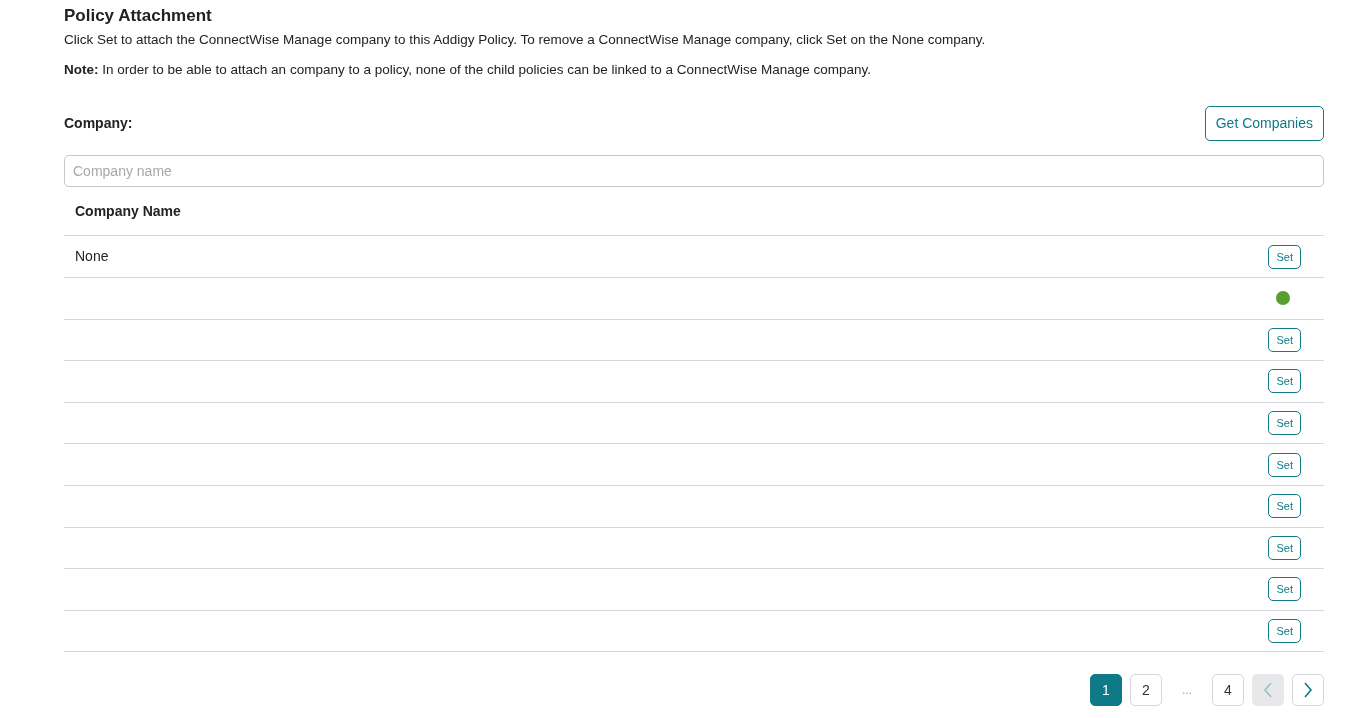 The width and height of the screenshot is (1358, 718). Describe the element at coordinates (1264, 124) in the screenshot. I see `get-companies-button: Get Companies` at that location.